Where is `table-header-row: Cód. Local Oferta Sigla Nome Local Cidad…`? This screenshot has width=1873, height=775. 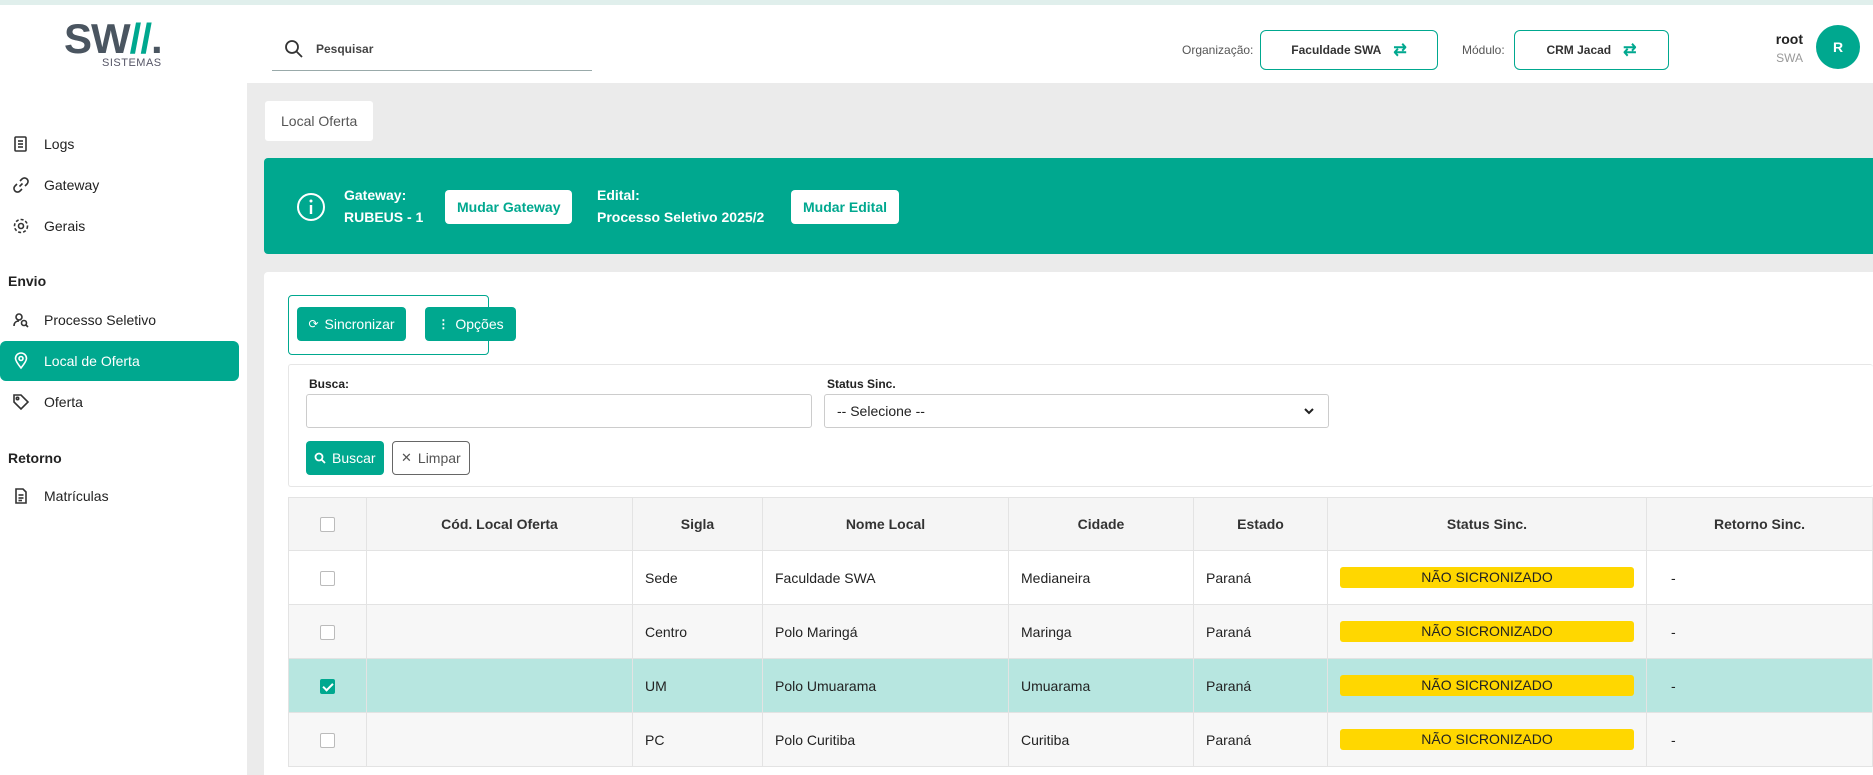
table-header-row: Cód. Local Oferta Sigla Nome Local Cidad… is located at coordinates (1080, 524).